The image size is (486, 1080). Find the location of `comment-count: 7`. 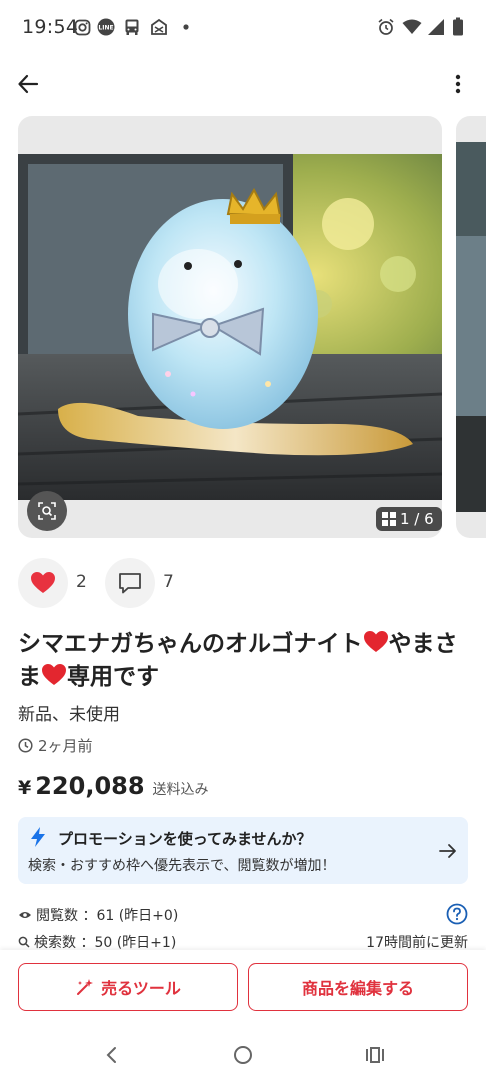

comment-count: 7 is located at coordinates (168, 582).